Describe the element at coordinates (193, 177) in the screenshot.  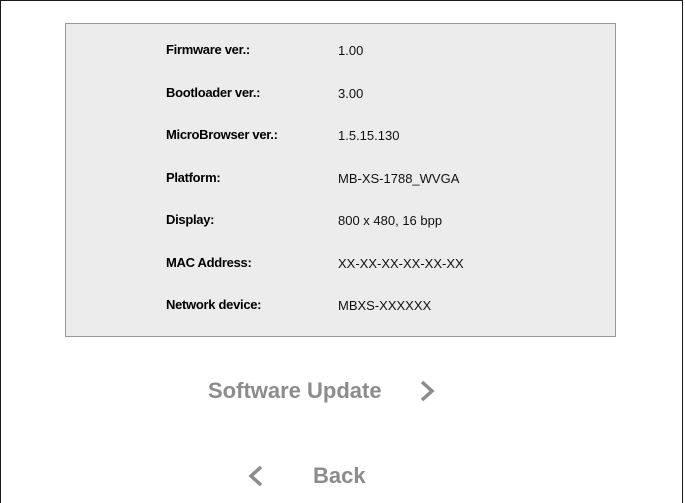
I see `platform-label: Platform:` at that location.